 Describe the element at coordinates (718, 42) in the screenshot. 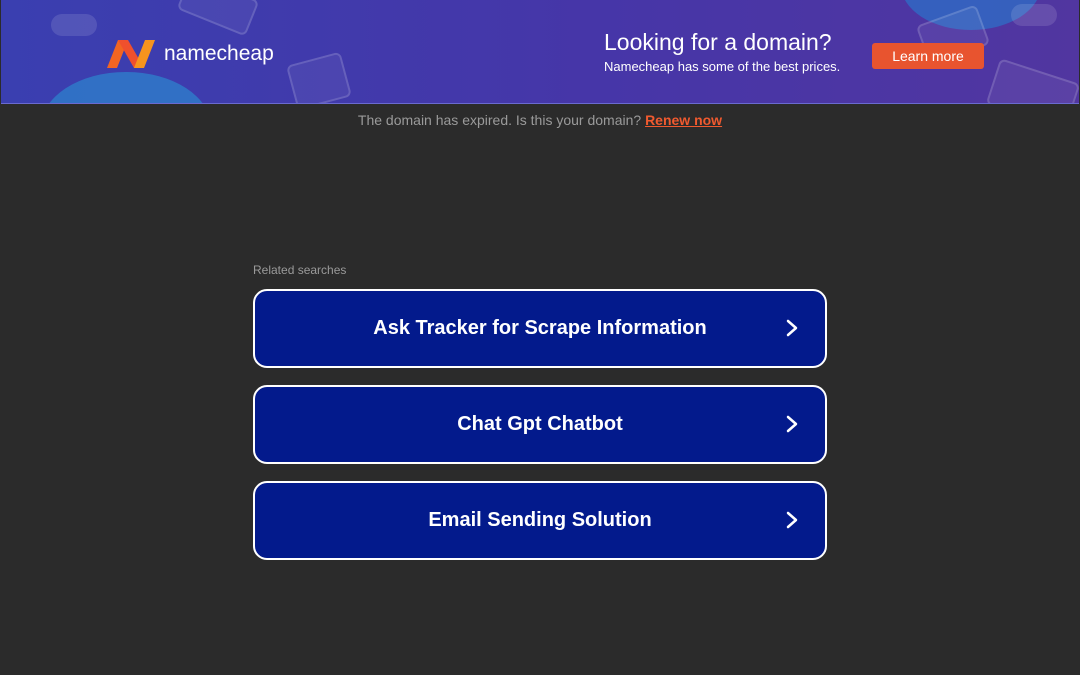

I see `promo-headline: Looking for a domain?` at that location.